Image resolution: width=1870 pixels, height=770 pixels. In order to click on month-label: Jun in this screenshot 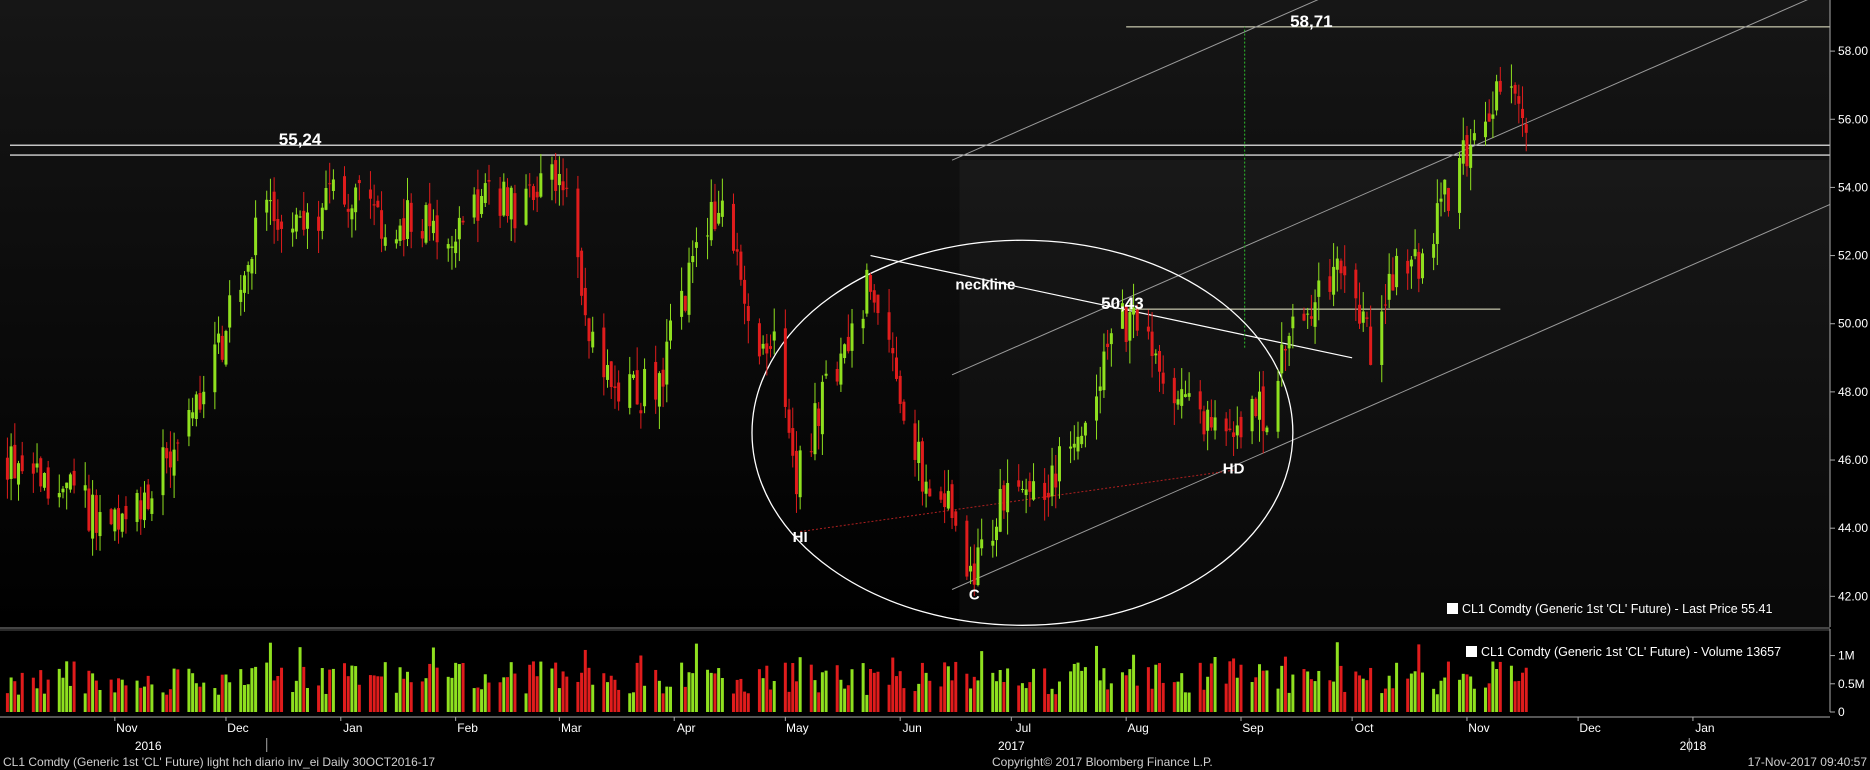, I will do `click(912, 728)`.